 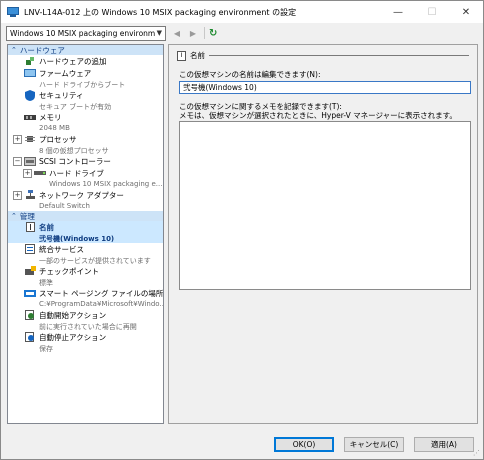 What do you see at coordinates (77, 239) in the screenshot?
I see `management-item-value: 弐号機(Windows 10)` at bounding box center [77, 239].